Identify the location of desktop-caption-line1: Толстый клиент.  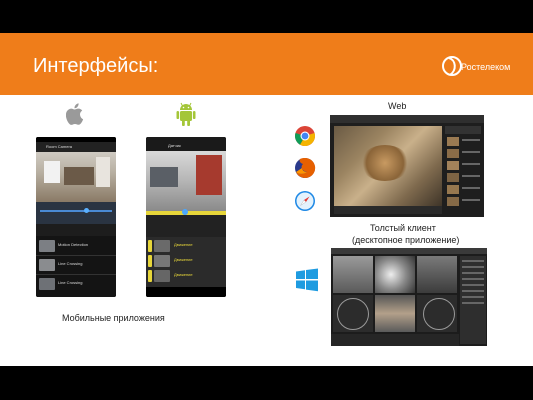
(403, 228).